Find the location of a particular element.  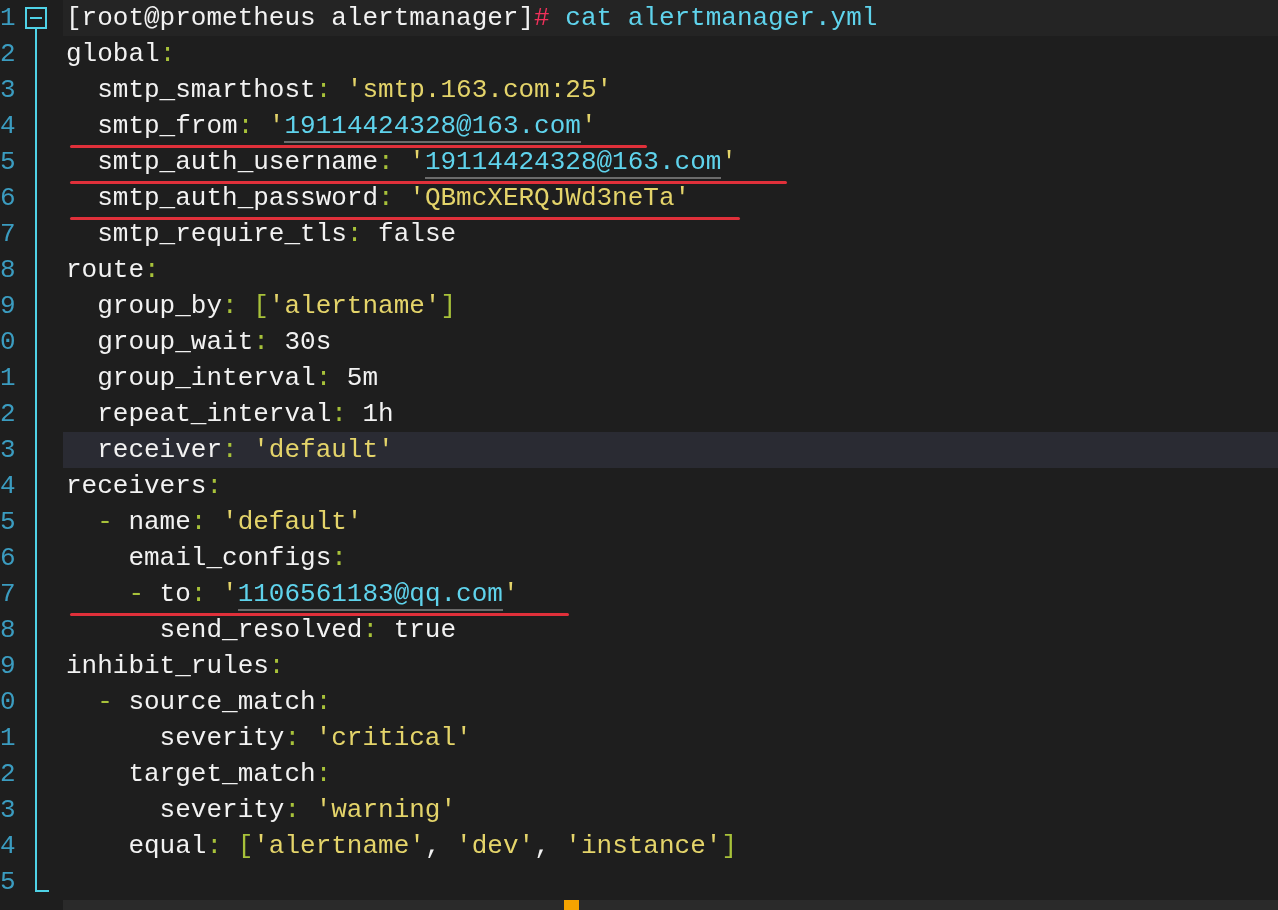

code-line: severity: 'warning' is located at coordinates (307, 810).